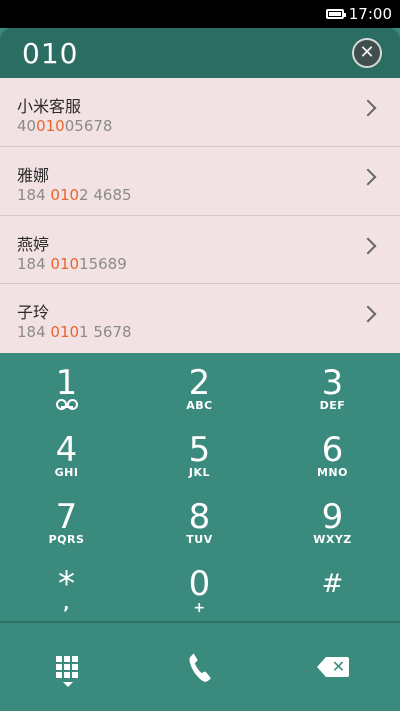 This screenshot has height=711, width=400. Describe the element at coordinates (65, 126) in the screenshot. I see `contact-number: 4001005678` at that location.